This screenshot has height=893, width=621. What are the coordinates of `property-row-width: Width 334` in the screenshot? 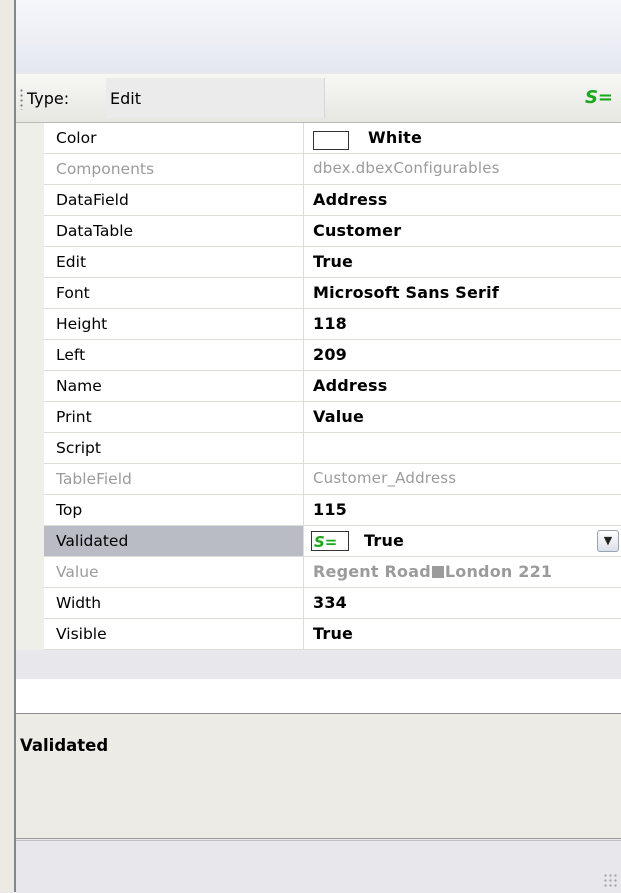 It's located at (318, 603).